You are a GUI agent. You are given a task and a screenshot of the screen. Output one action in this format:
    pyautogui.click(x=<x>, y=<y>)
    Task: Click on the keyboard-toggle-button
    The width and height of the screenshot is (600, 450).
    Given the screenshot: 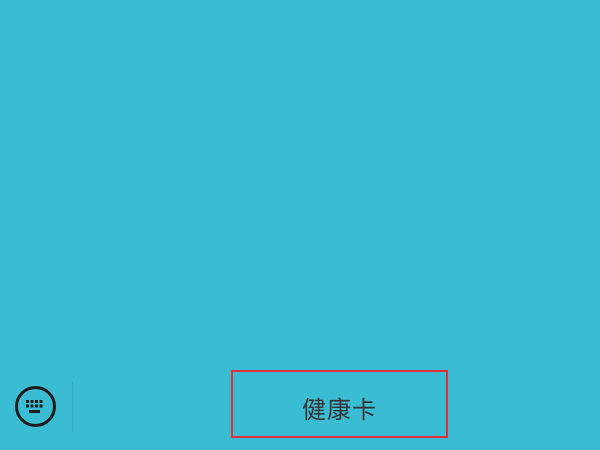 What is the action you would take?
    pyautogui.click(x=35, y=406)
    